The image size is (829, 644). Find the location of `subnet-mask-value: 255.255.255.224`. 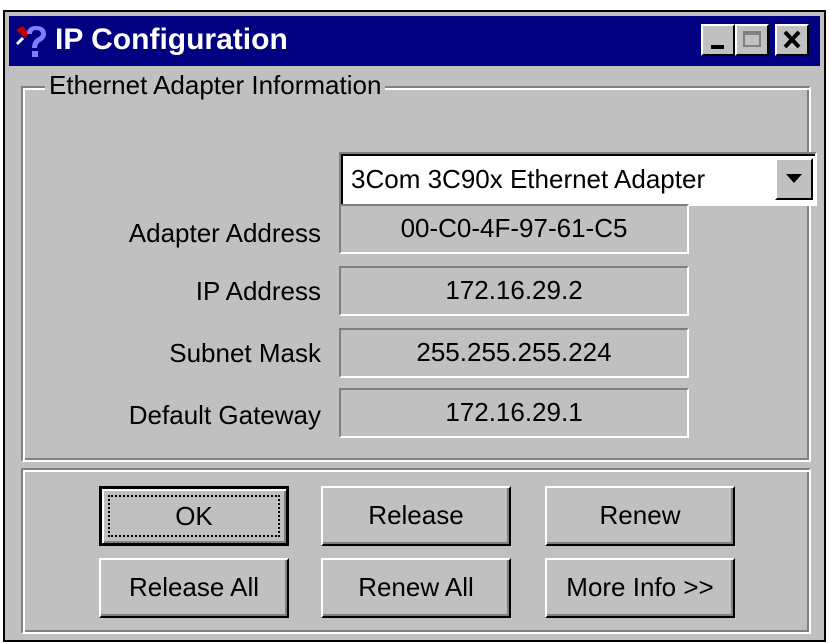

subnet-mask-value: 255.255.255.224 is located at coordinates (514, 353).